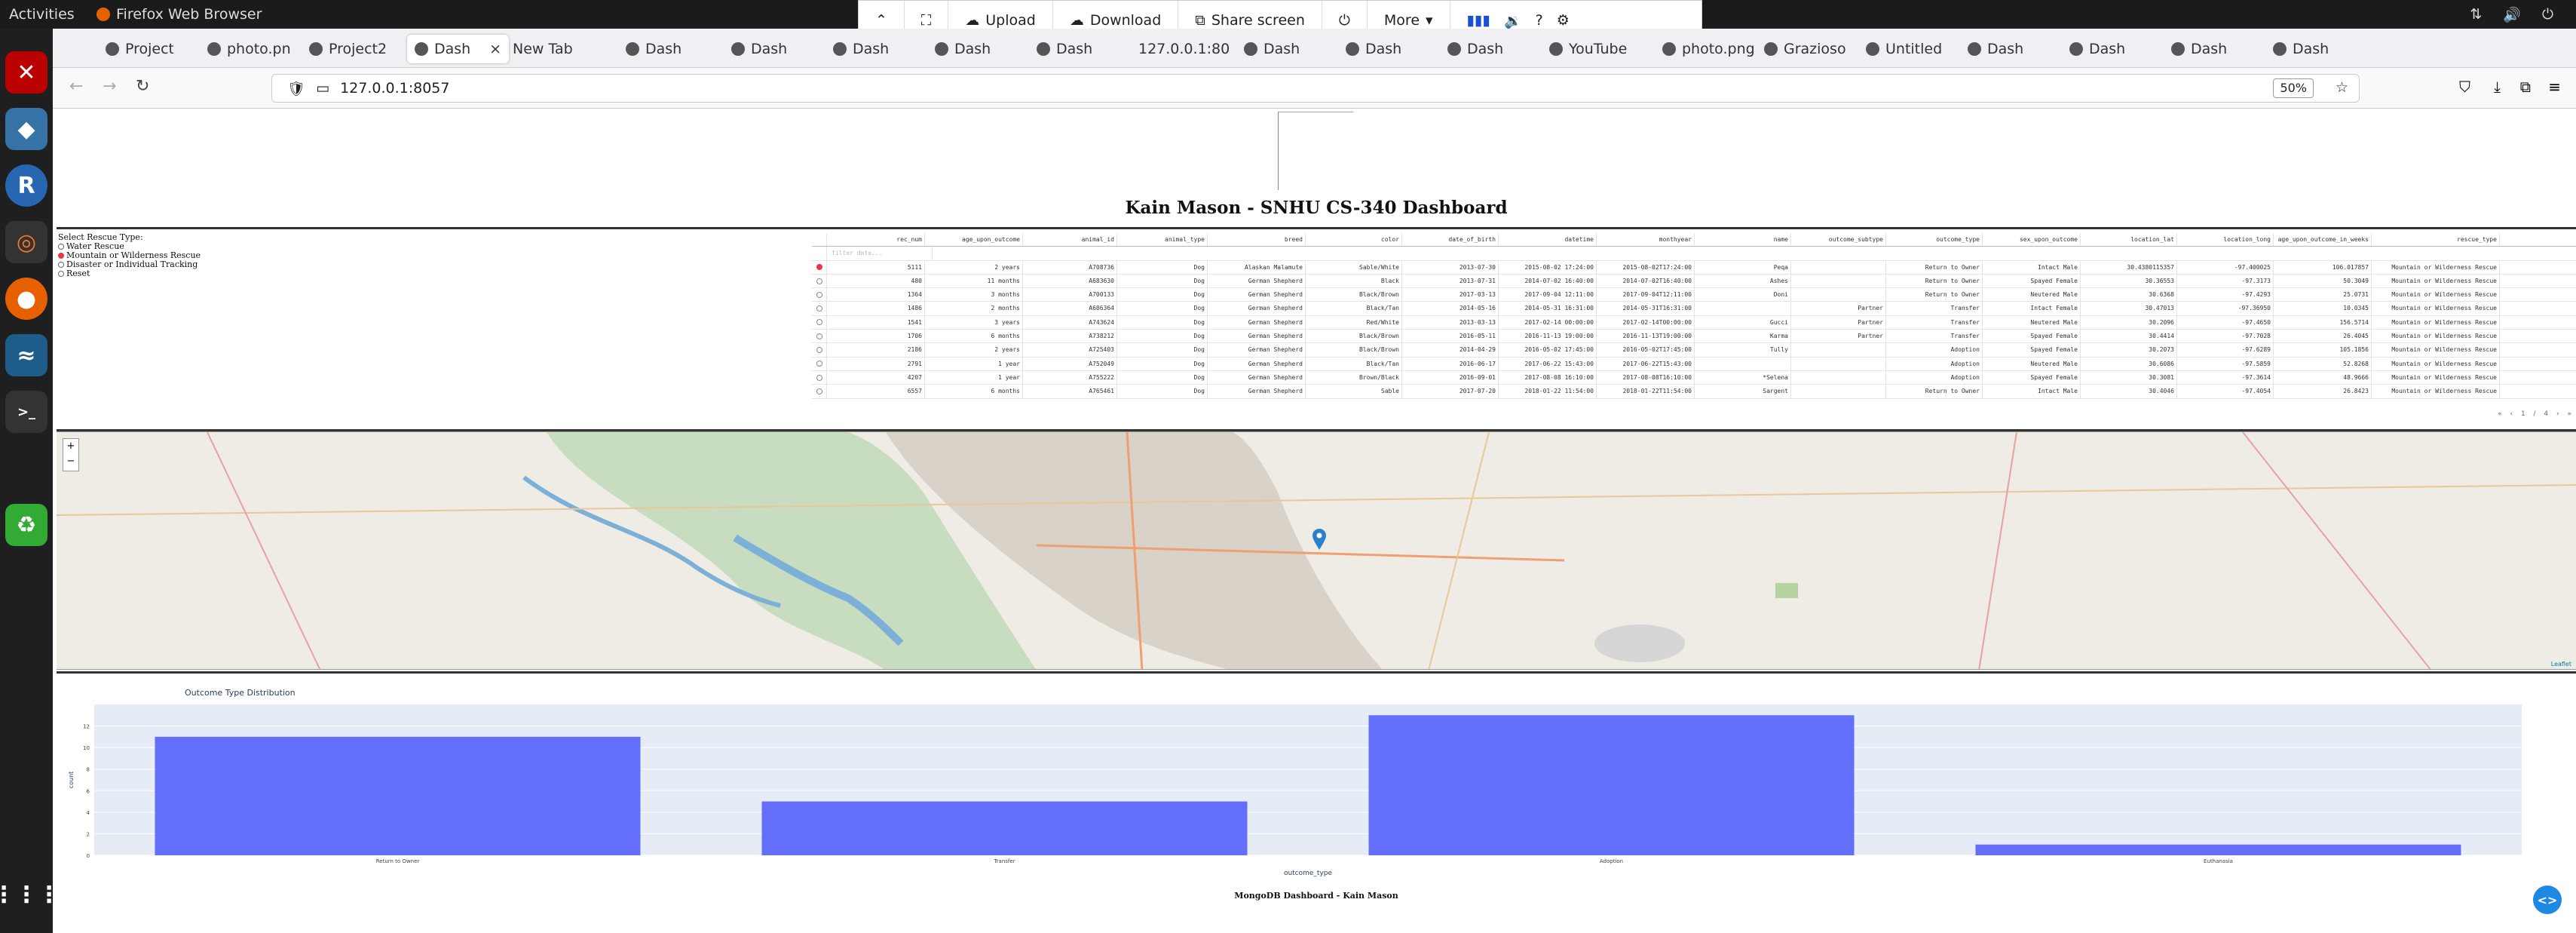 The width and height of the screenshot is (2576, 933). I want to click on trash-icon: ♻, so click(26, 525).